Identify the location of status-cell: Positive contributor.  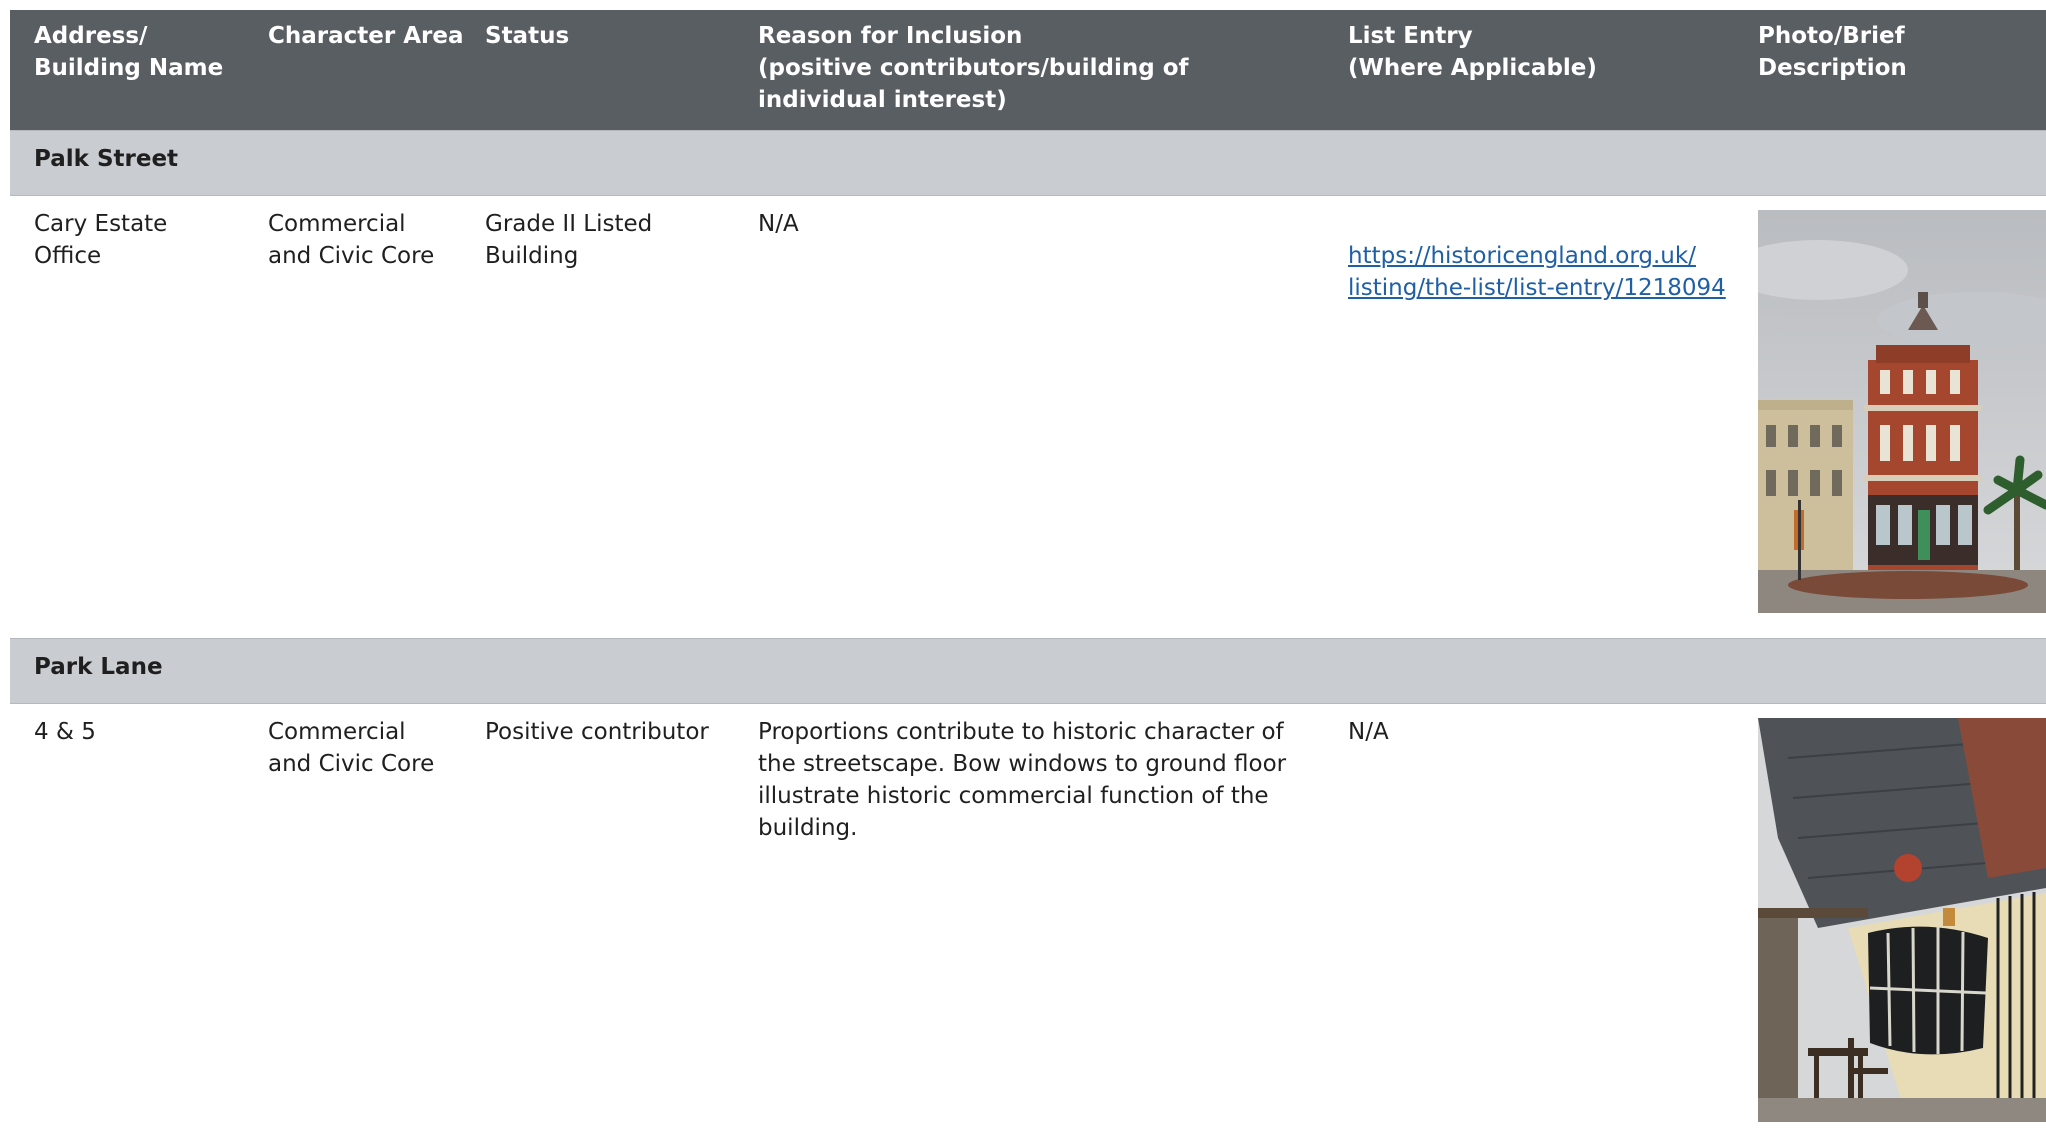
(597, 732).